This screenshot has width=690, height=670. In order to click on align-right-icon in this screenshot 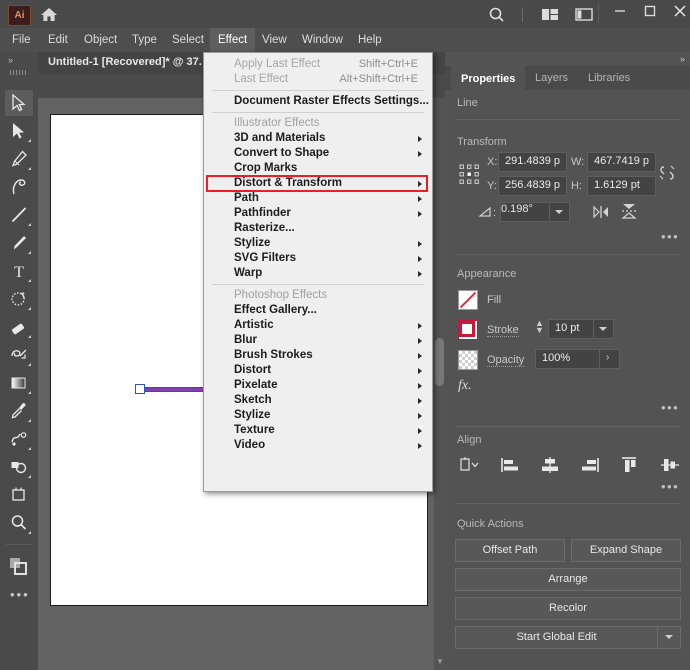, I will do `click(590, 465)`.